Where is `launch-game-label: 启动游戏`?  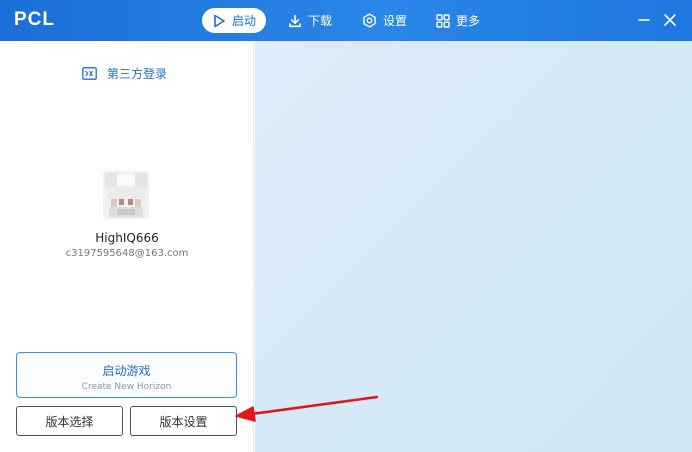
launch-game-label: 启动游戏 is located at coordinates (126, 371).